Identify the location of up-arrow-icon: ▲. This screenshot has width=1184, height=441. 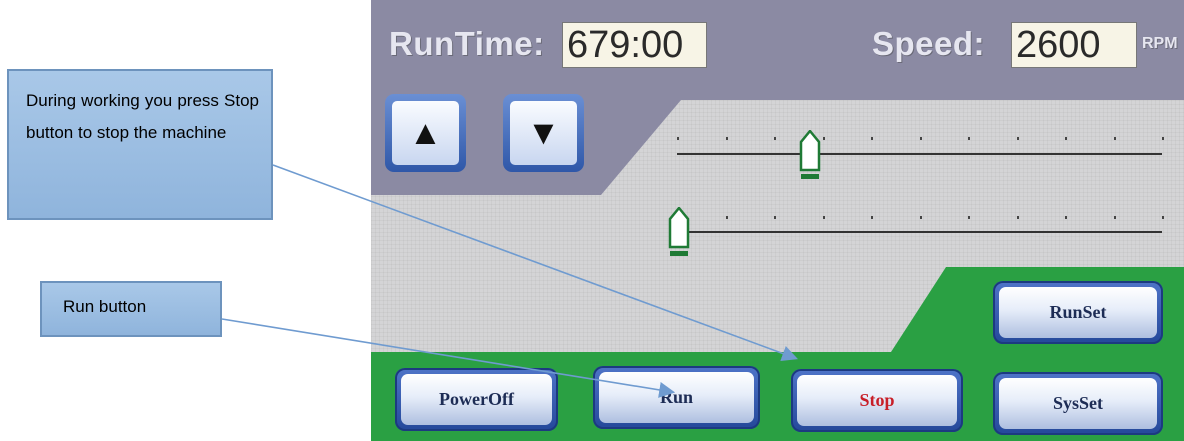
(425, 132).